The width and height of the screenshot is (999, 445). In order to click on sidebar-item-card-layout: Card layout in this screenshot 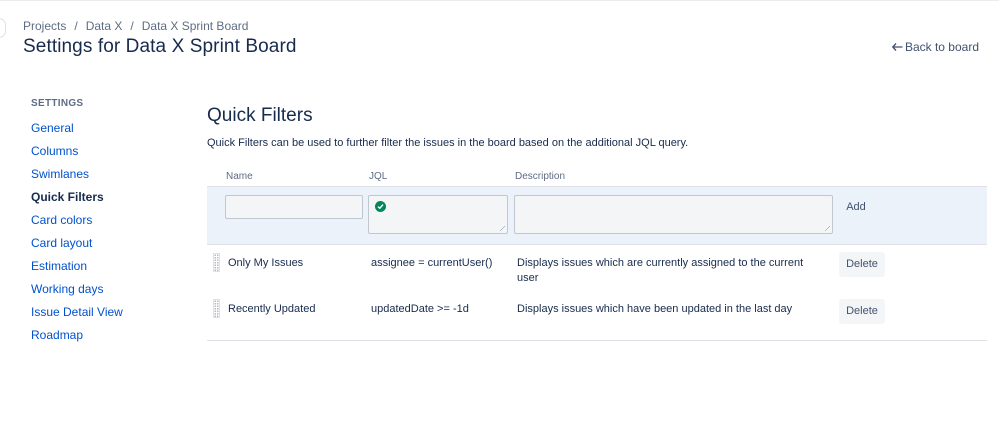, I will do `click(106, 247)`.